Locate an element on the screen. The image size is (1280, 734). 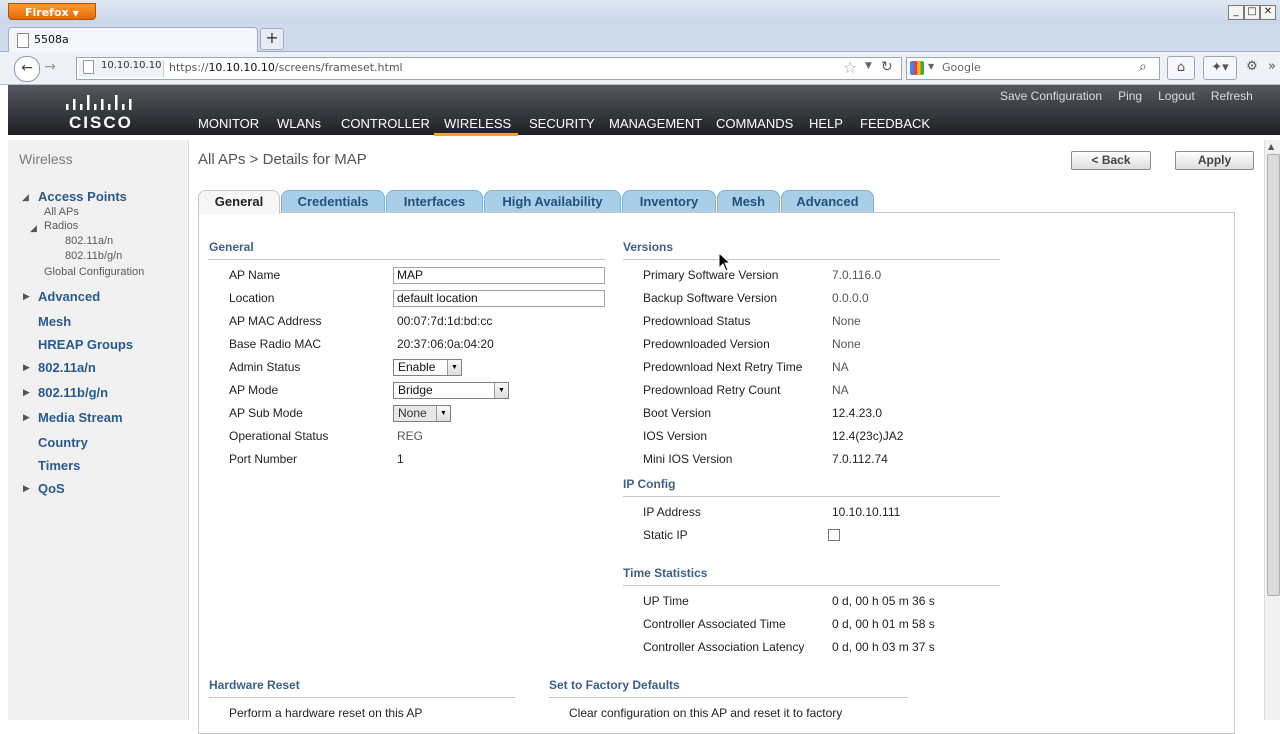
ap-sub-mode-select: None ▼ is located at coordinates (422, 413).